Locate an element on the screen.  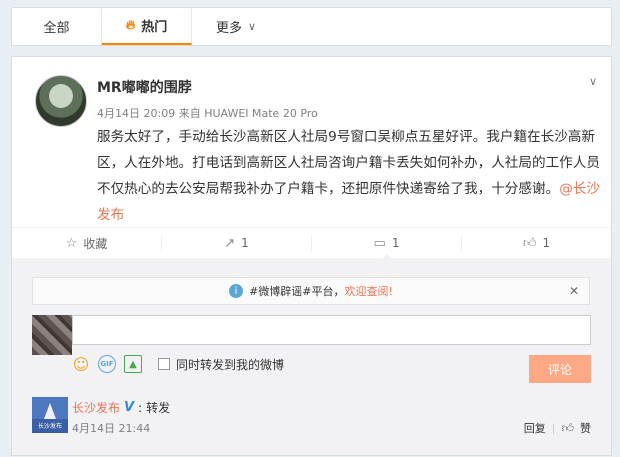
comment-input is located at coordinates (331, 330).